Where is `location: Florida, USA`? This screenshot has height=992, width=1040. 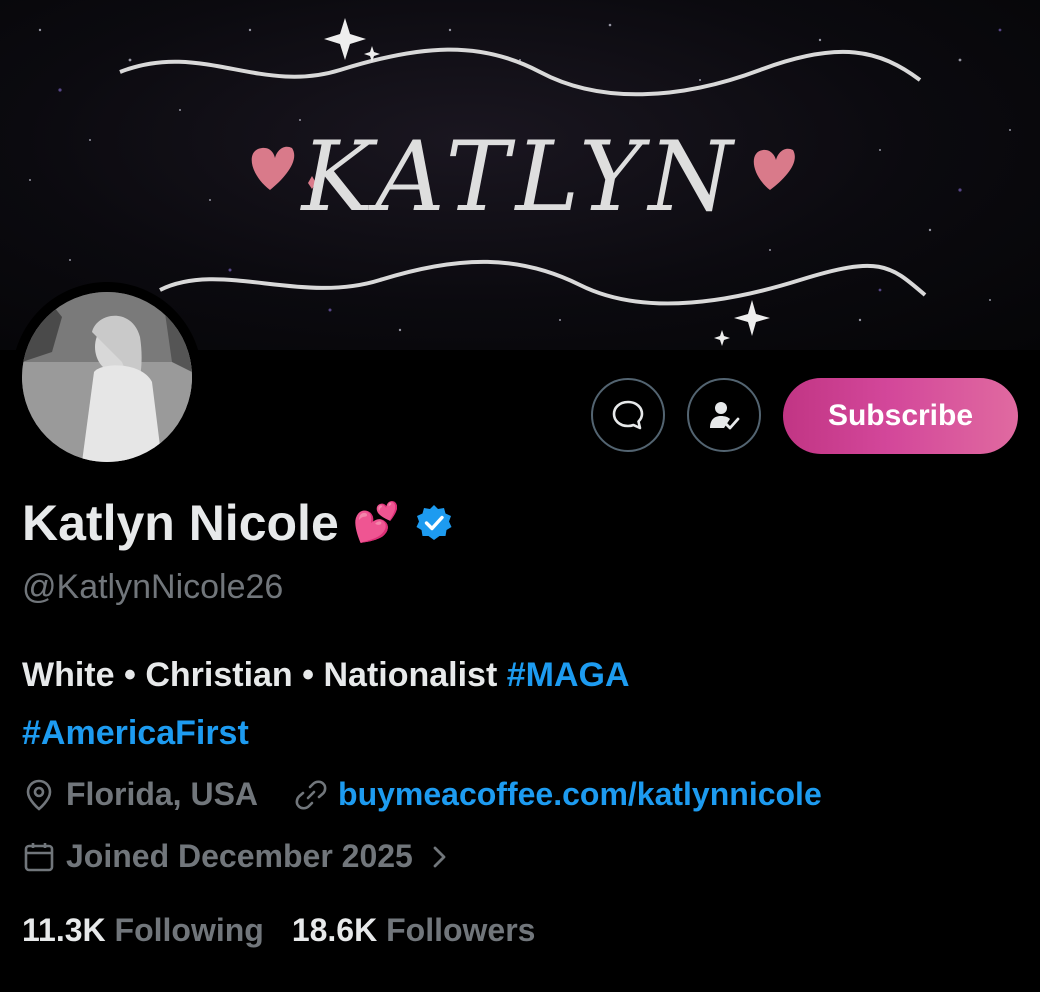 location: Florida, USA is located at coordinates (140, 794).